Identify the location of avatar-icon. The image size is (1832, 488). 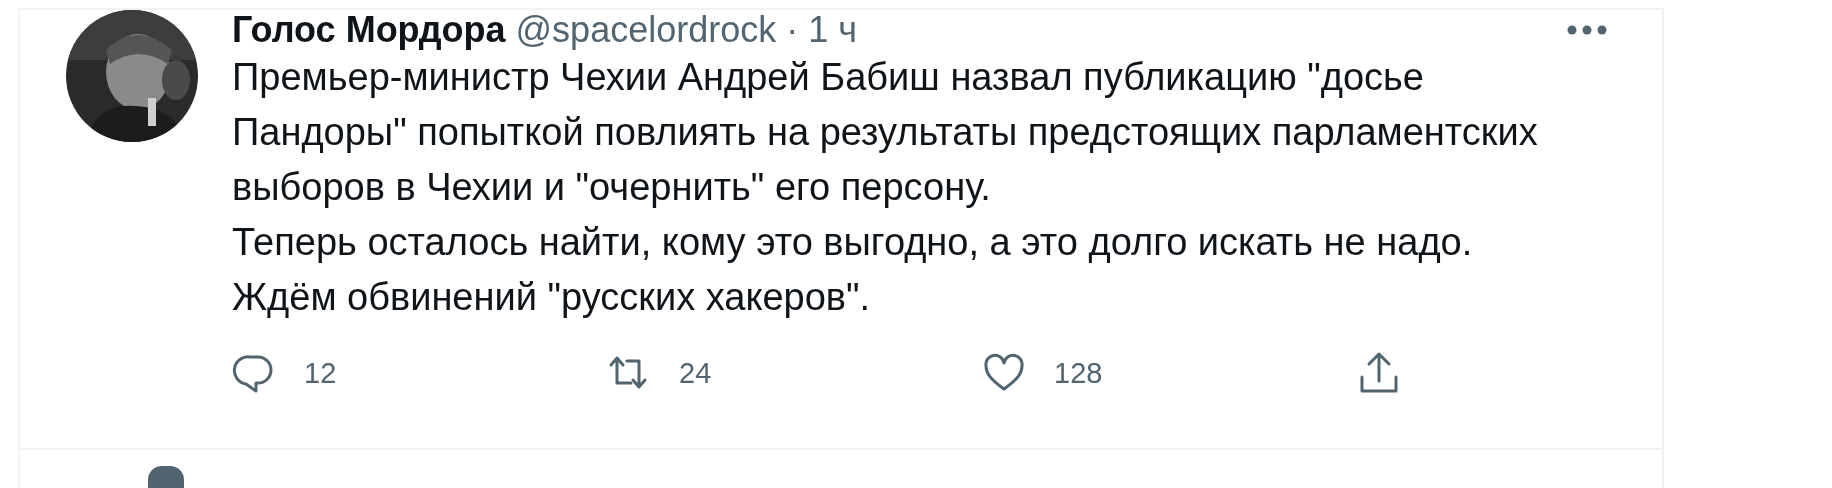
(166, 477).